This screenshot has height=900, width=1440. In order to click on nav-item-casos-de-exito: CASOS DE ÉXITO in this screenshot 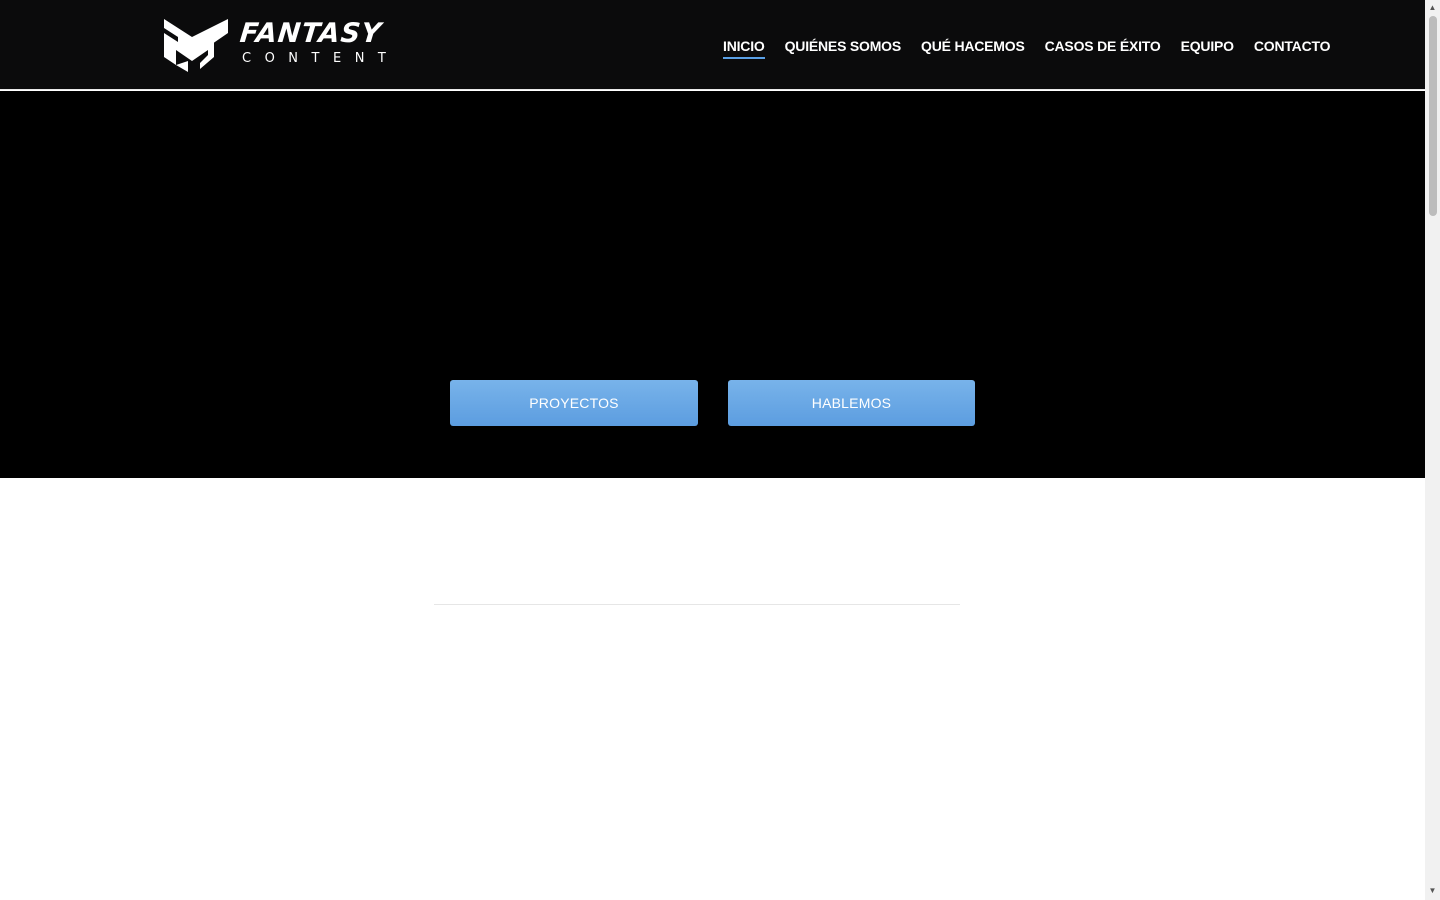, I will do `click(1103, 48)`.